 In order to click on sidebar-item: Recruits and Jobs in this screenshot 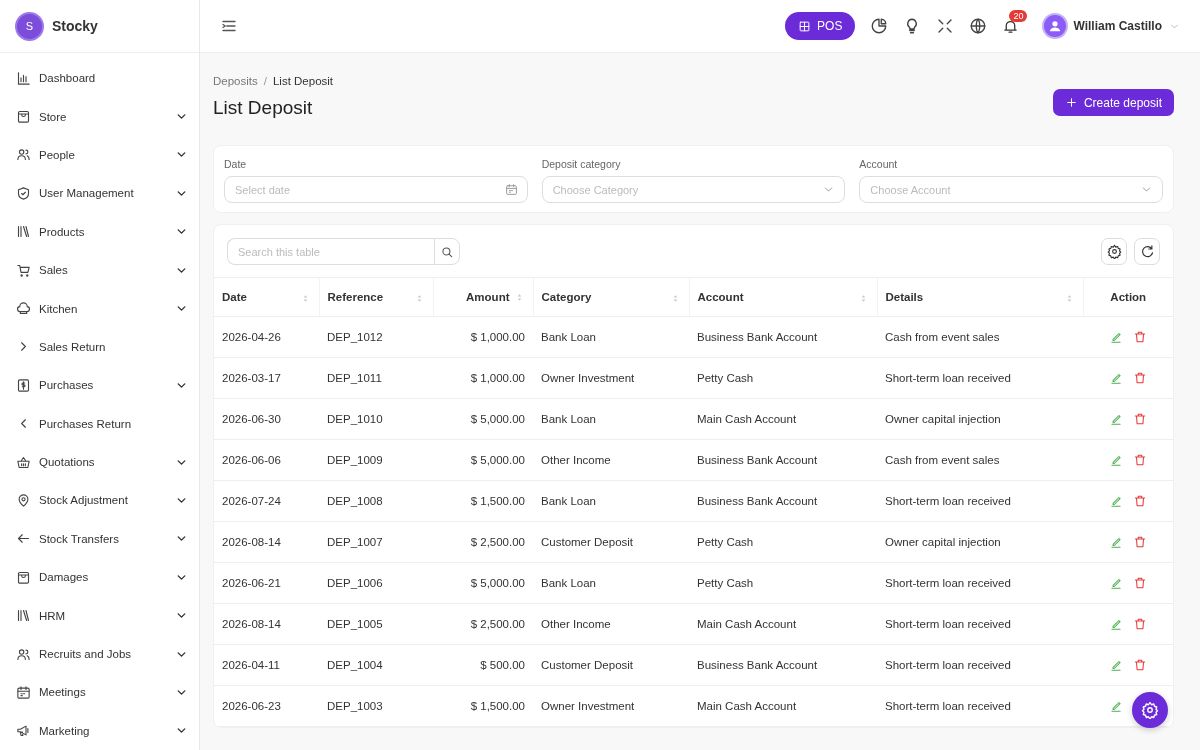, I will do `click(99, 654)`.